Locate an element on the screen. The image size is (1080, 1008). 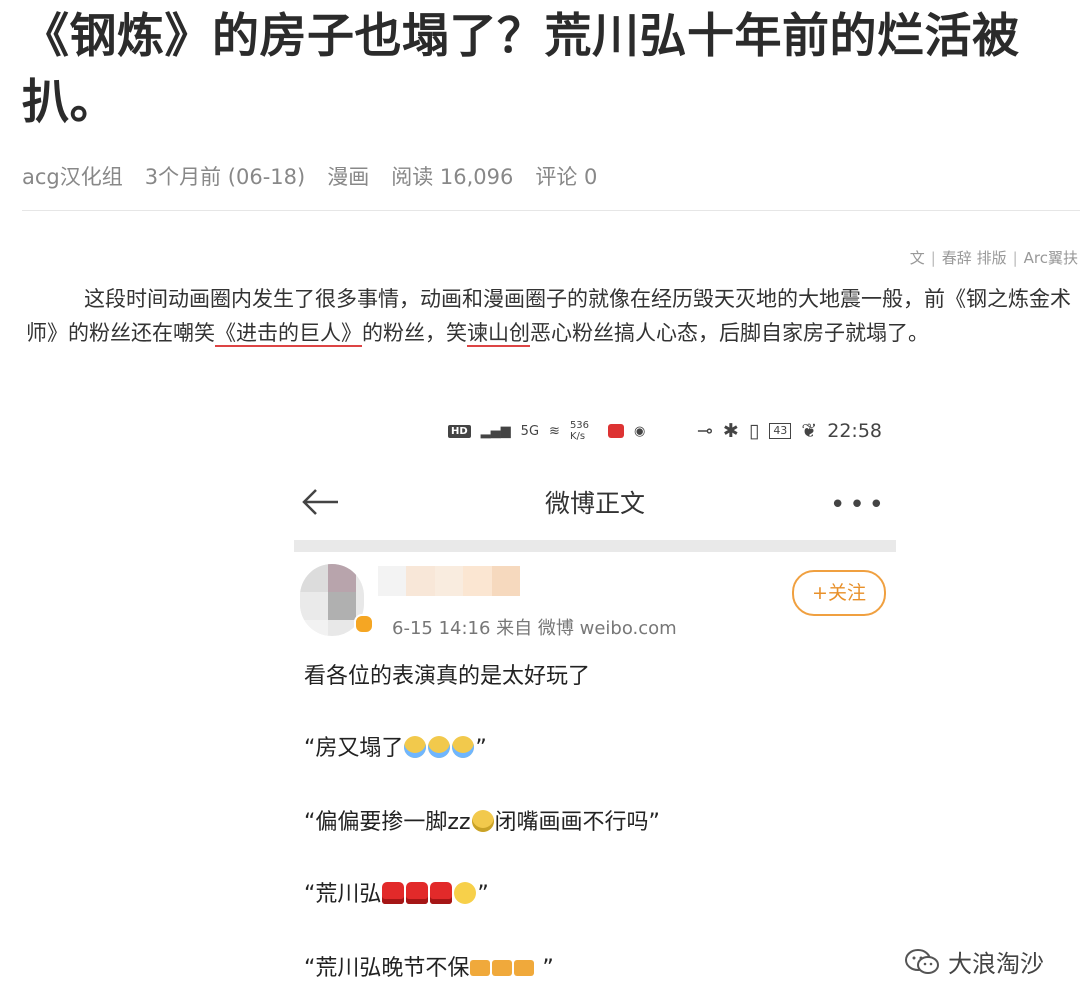
sleepy-emoji-icon is located at coordinates (482, 821).